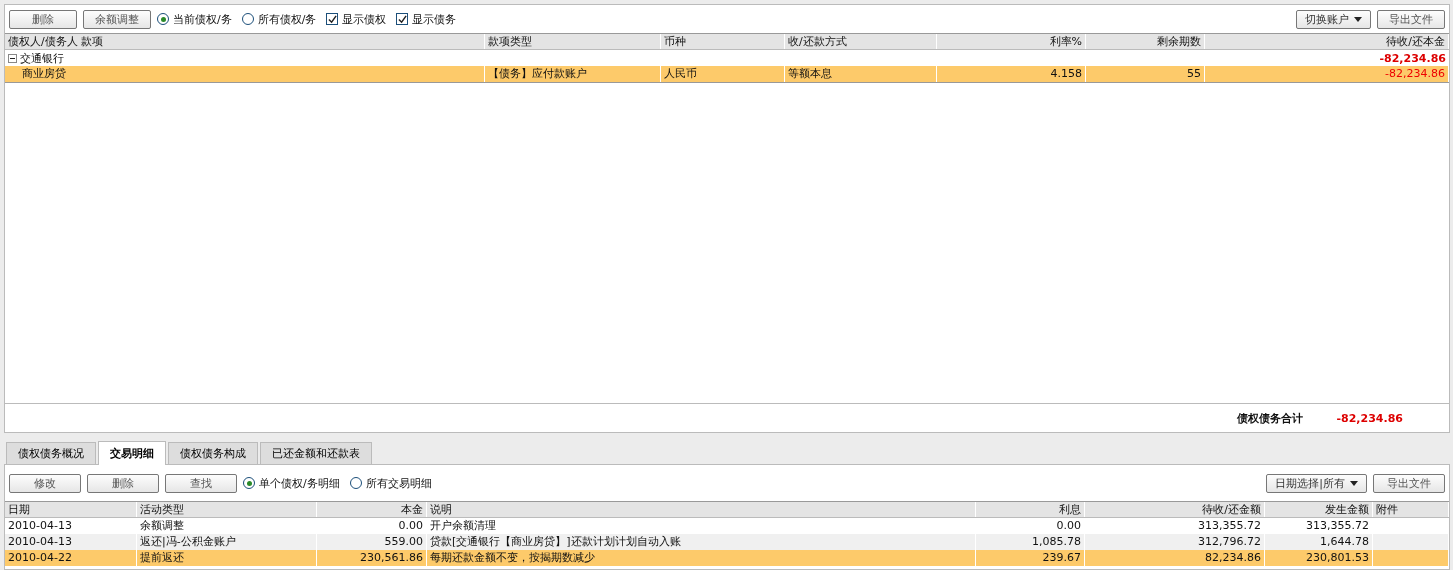 Image resolution: width=1453 pixels, height=570 pixels. What do you see at coordinates (701, 558) in the screenshot?
I see `table-cell: 每期还款金额不变，按揭期数减少` at bounding box center [701, 558].